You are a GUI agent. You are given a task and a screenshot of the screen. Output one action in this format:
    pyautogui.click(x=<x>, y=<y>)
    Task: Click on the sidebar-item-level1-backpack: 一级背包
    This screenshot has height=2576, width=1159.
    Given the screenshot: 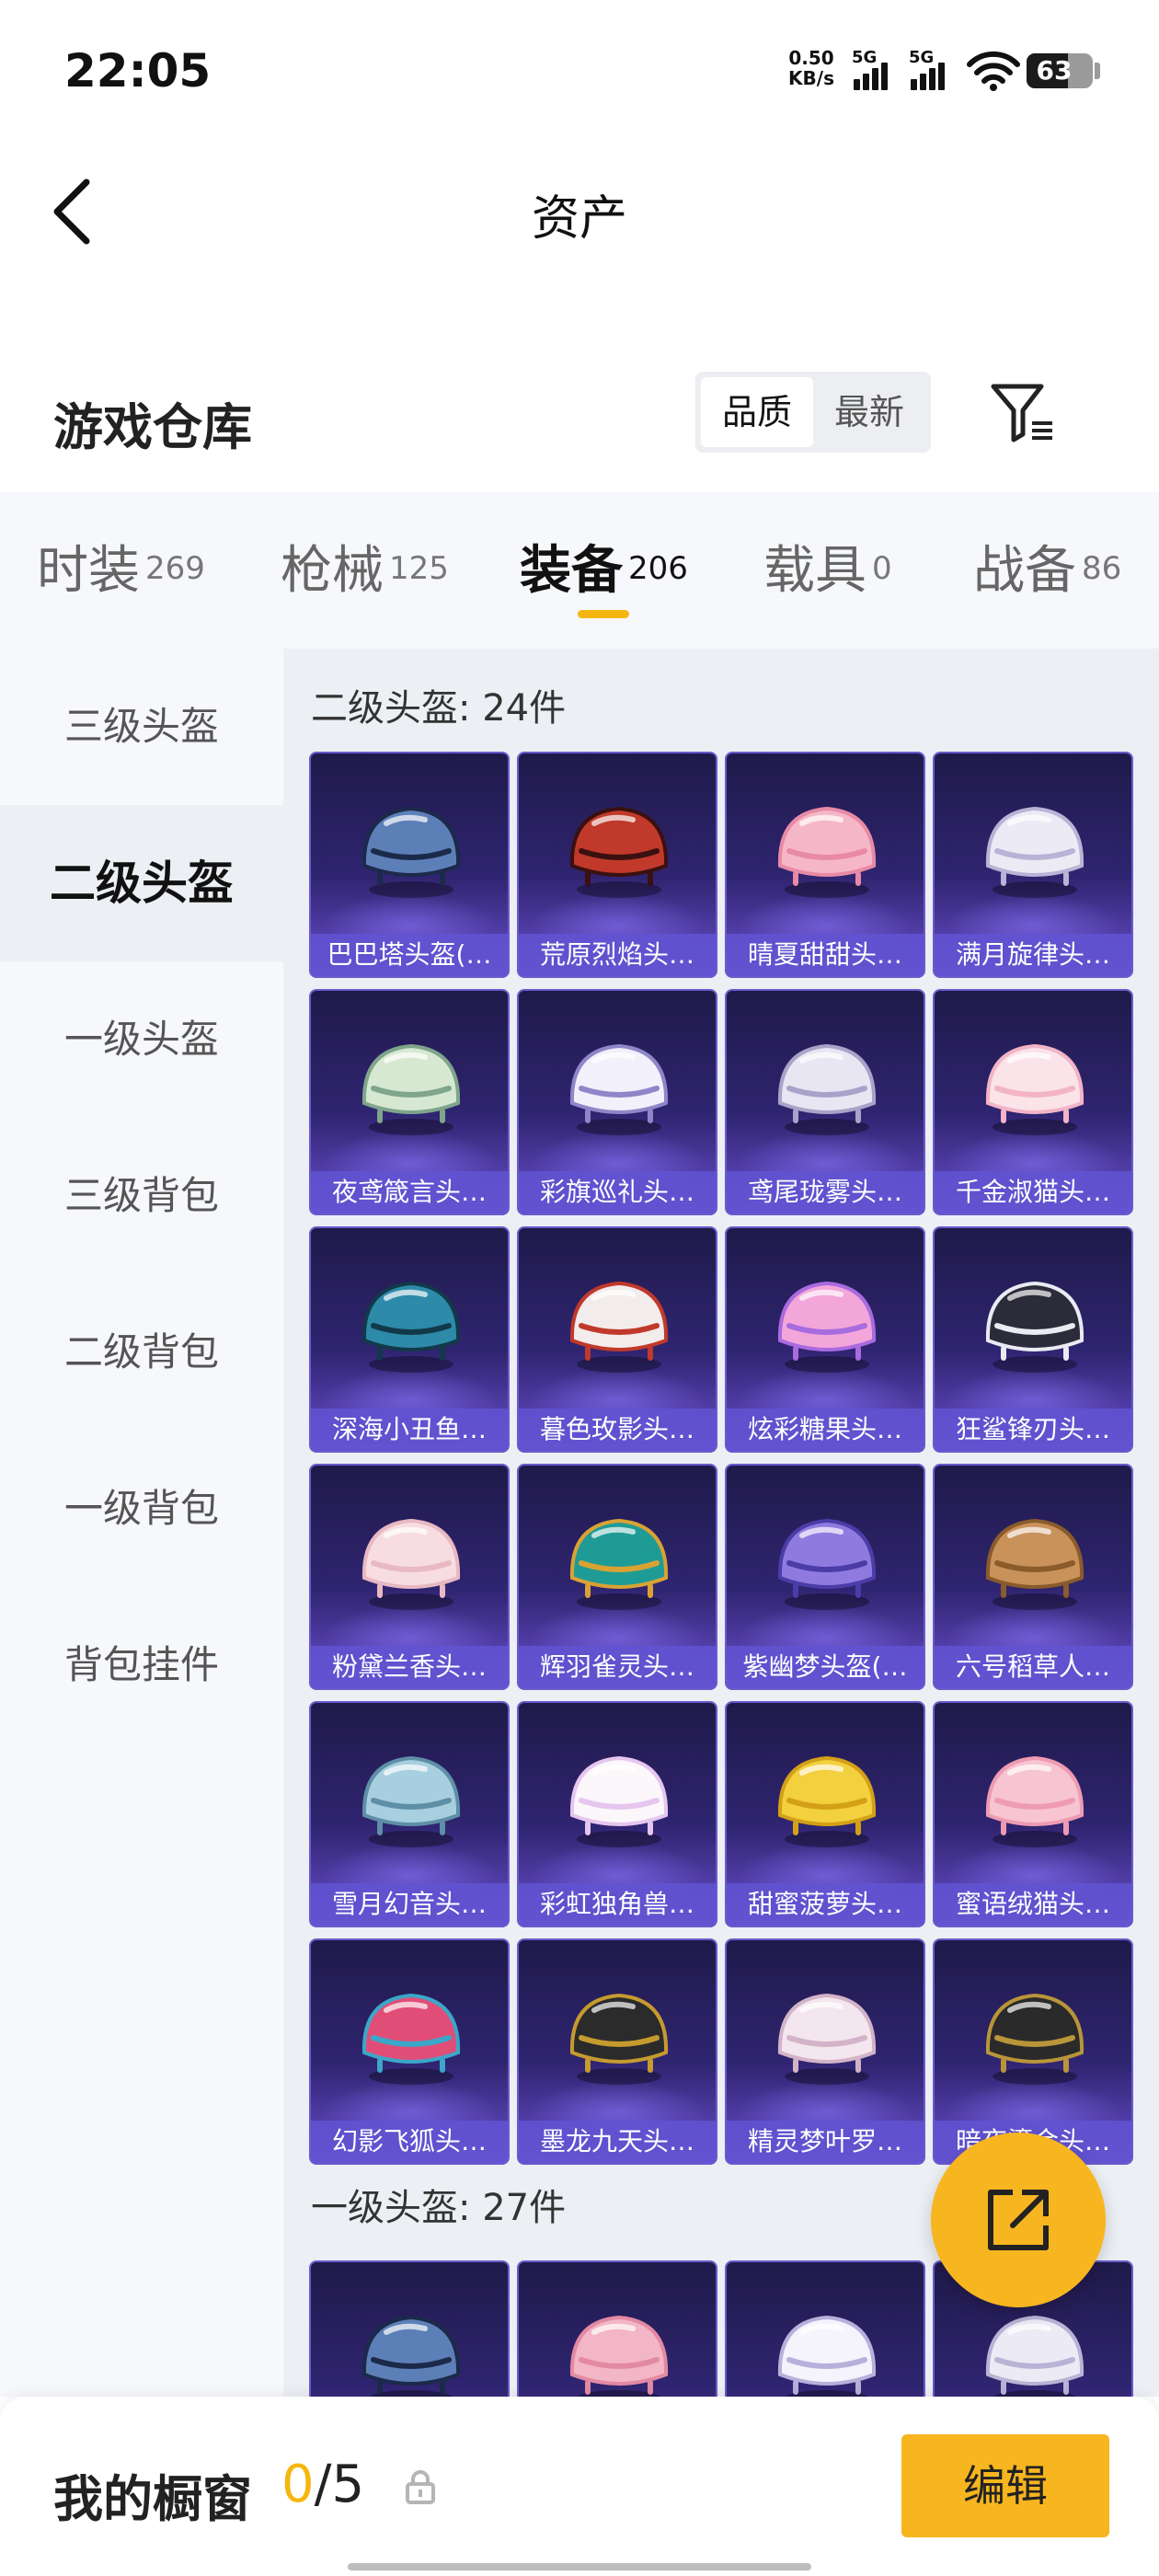 What is the action you would take?
    pyautogui.click(x=141, y=1509)
    